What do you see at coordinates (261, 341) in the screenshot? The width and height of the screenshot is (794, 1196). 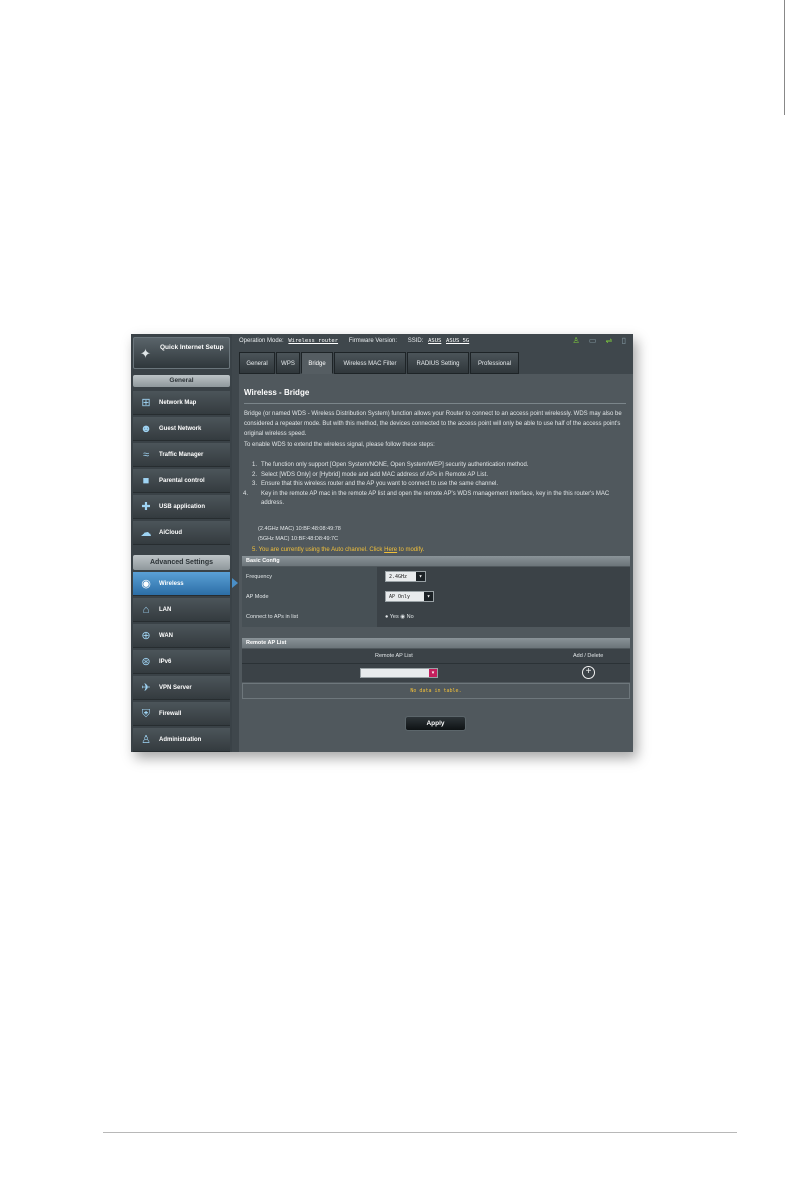 I see `operation-mode-label: Operation Mode:` at bounding box center [261, 341].